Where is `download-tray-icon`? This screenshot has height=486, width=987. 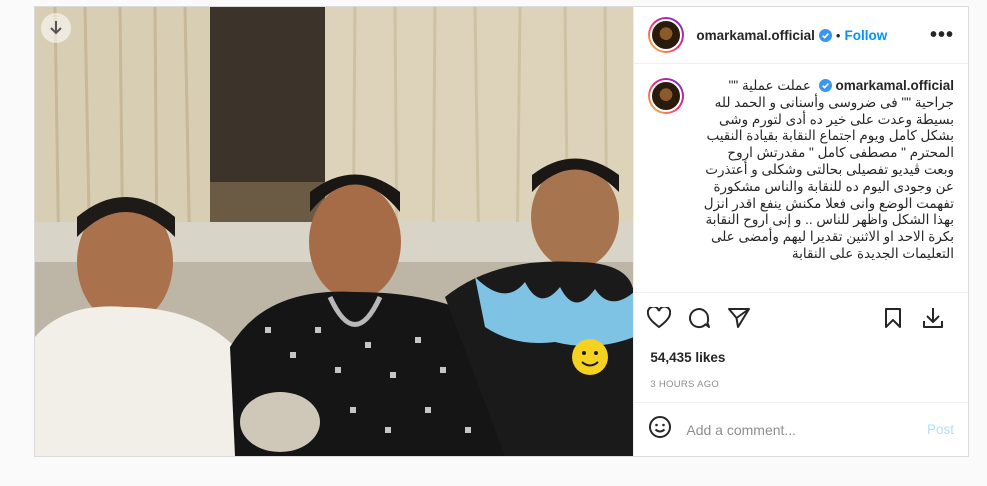 download-tray-icon is located at coordinates (933, 318).